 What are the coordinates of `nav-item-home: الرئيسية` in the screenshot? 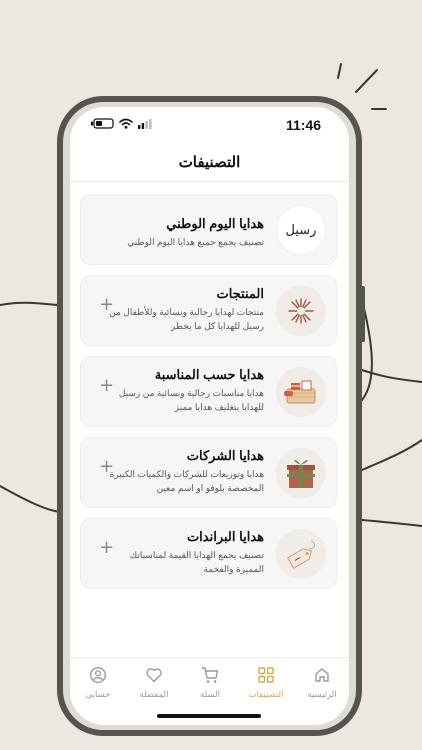 It's located at (322, 683).